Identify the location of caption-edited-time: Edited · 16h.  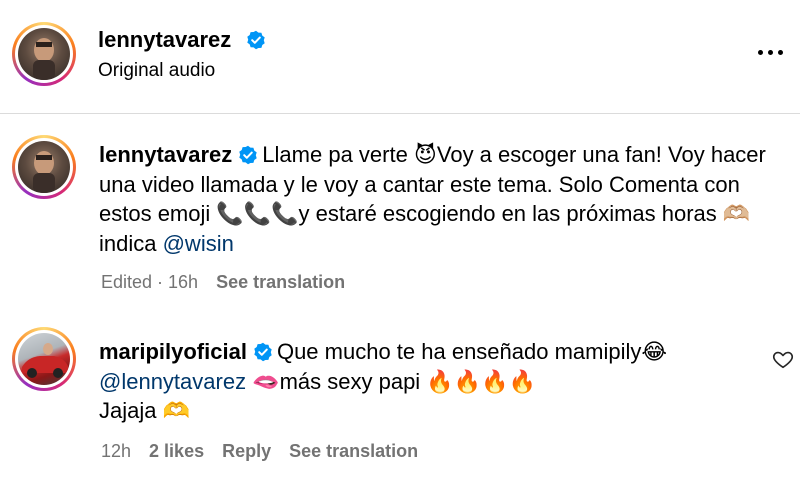
(150, 282).